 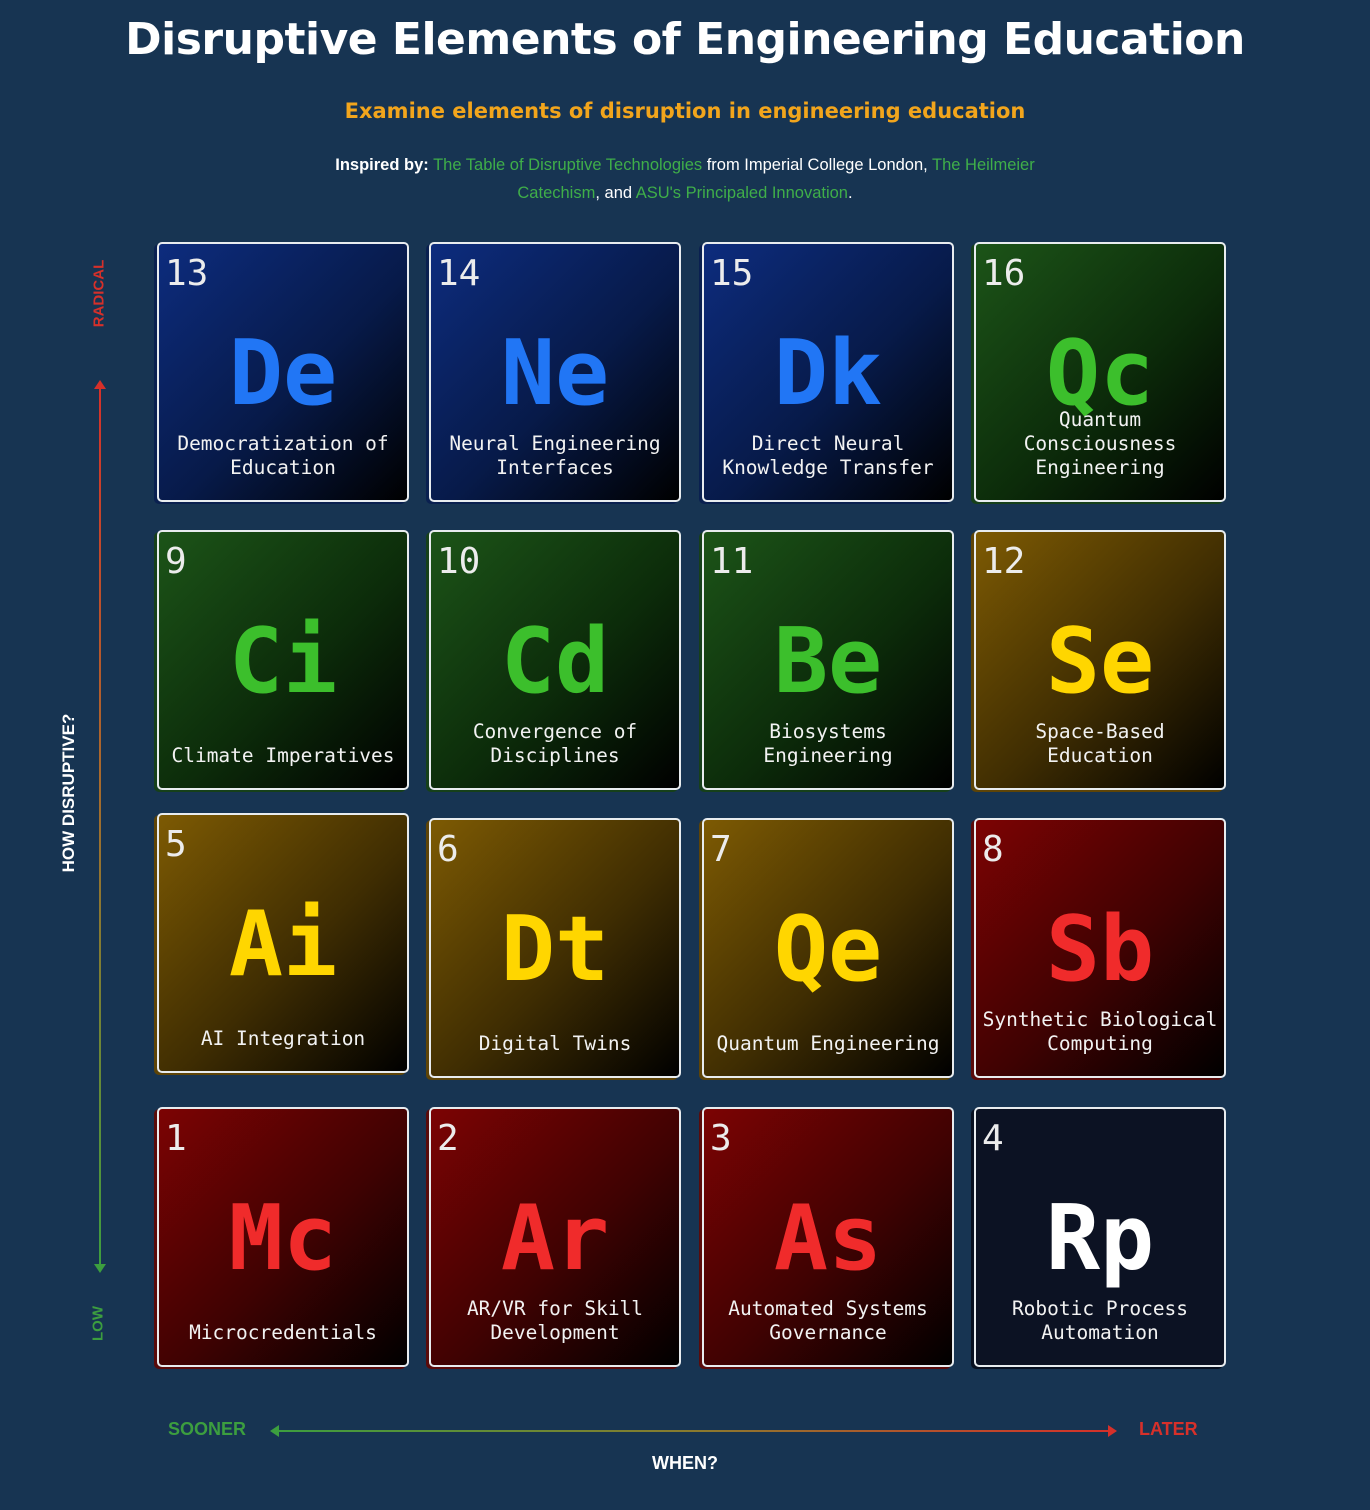 I want to click on element-symbol: Ci, so click(x=283, y=661).